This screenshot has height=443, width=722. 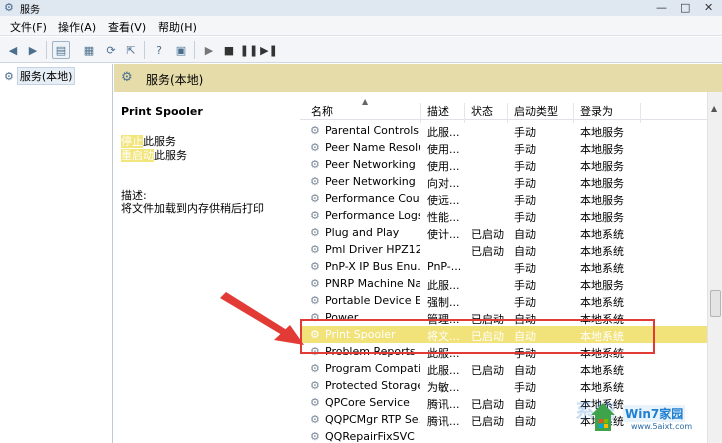 I want to click on forward-icon: ▶, so click(x=33, y=50).